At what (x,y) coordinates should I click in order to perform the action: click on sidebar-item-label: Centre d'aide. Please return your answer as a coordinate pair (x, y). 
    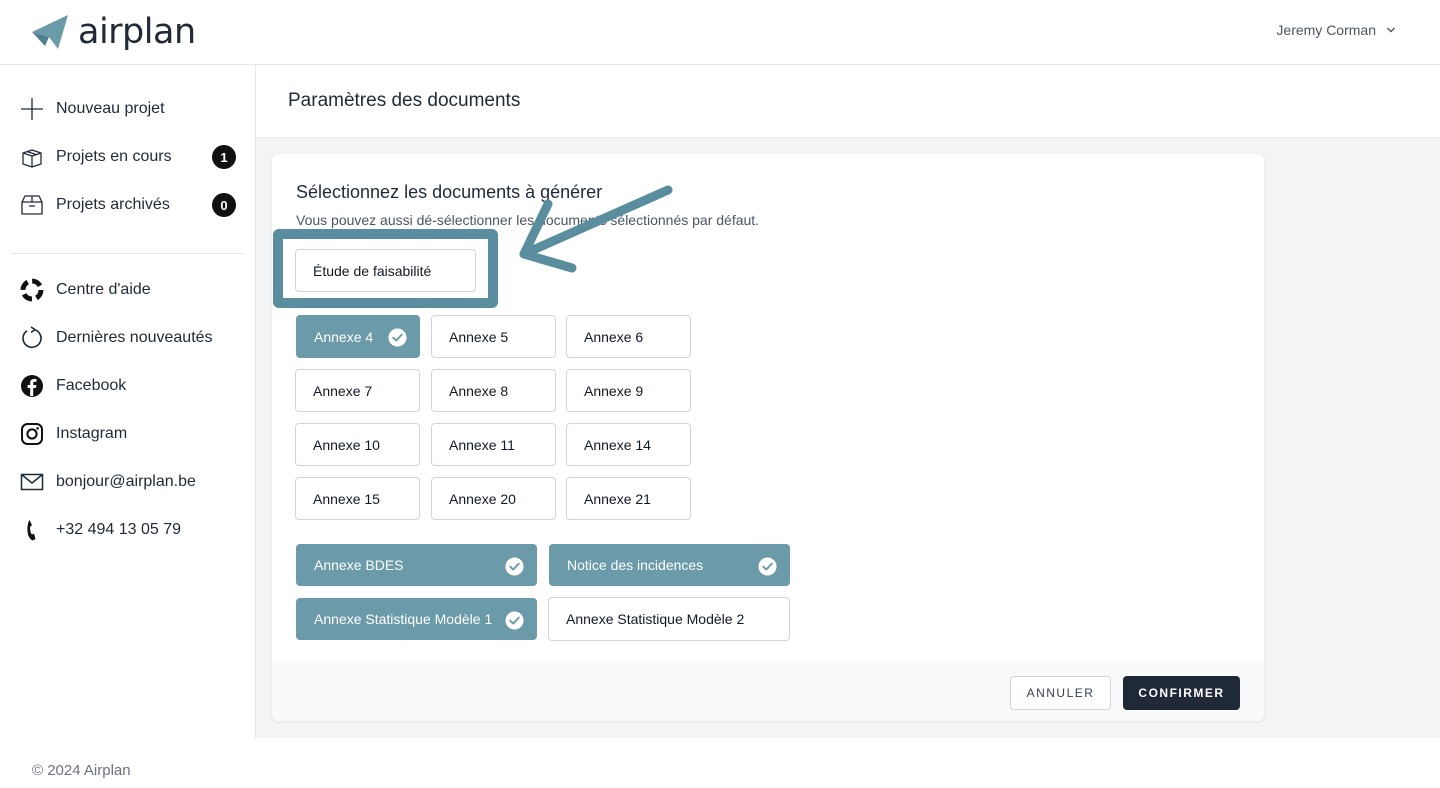
    Looking at the image, I should click on (103, 289).